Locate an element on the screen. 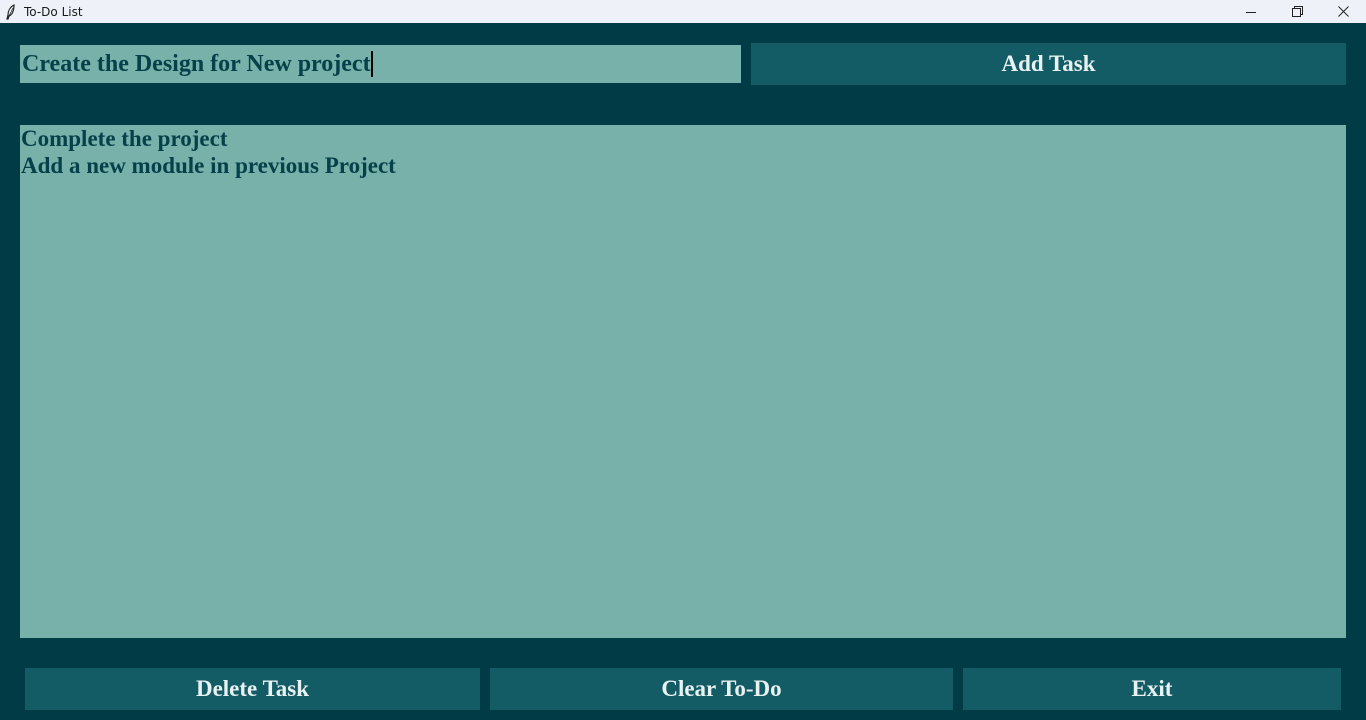  task-input-value: Create the Design for New project is located at coordinates (196, 63).